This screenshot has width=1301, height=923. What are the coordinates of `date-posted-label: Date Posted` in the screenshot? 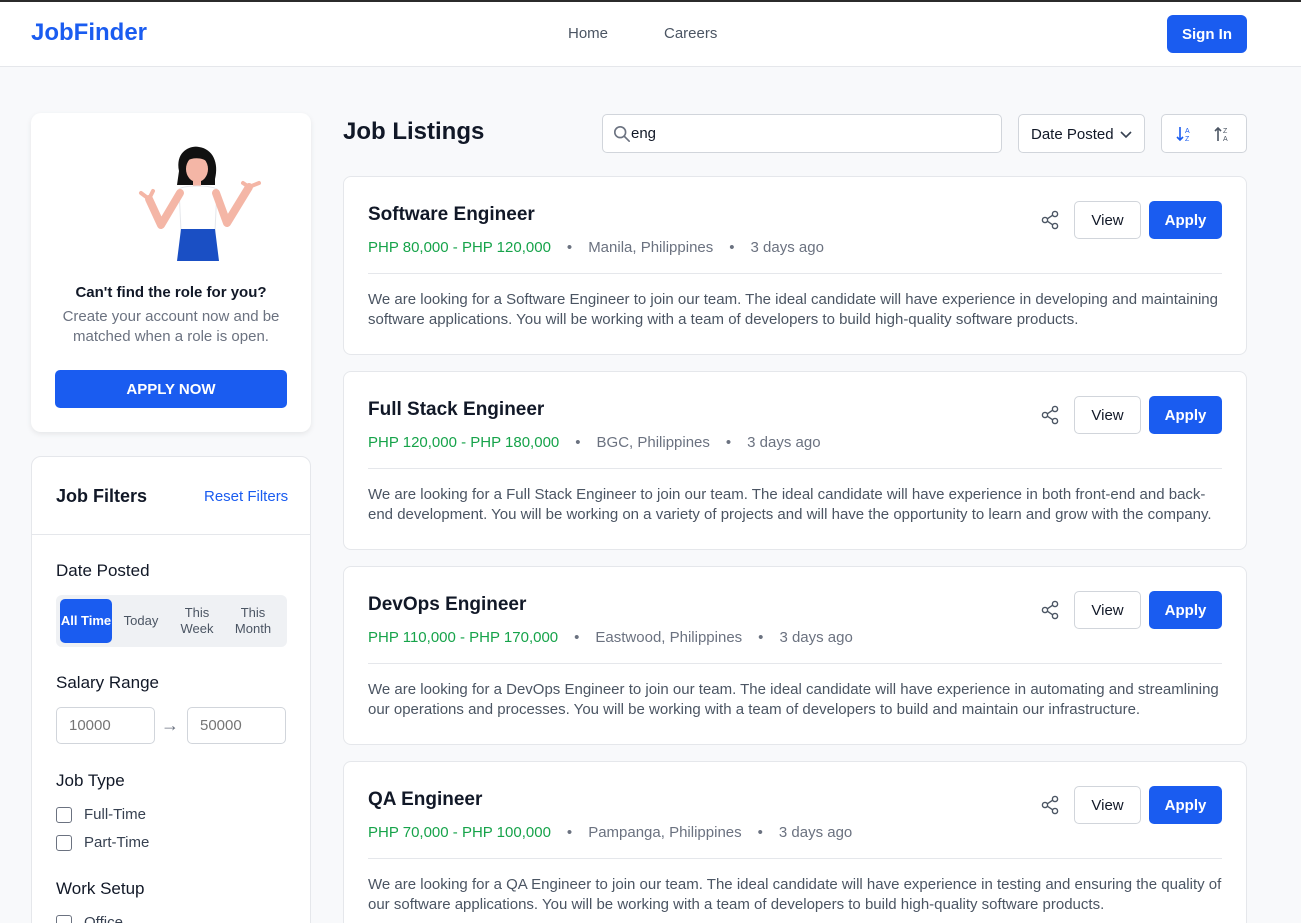 It's located at (103, 570).